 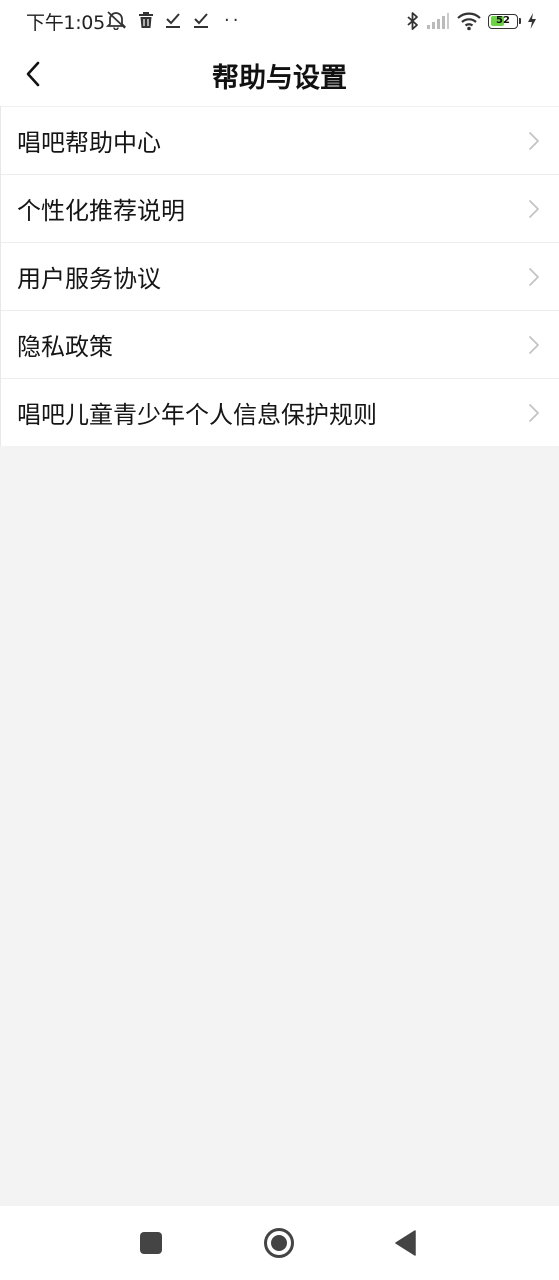 What do you see at coordinates (280, 140) in the screenshot?
I see `menu-item-help-center: 唱吧帮助中心` at bounding box center [280, 140].